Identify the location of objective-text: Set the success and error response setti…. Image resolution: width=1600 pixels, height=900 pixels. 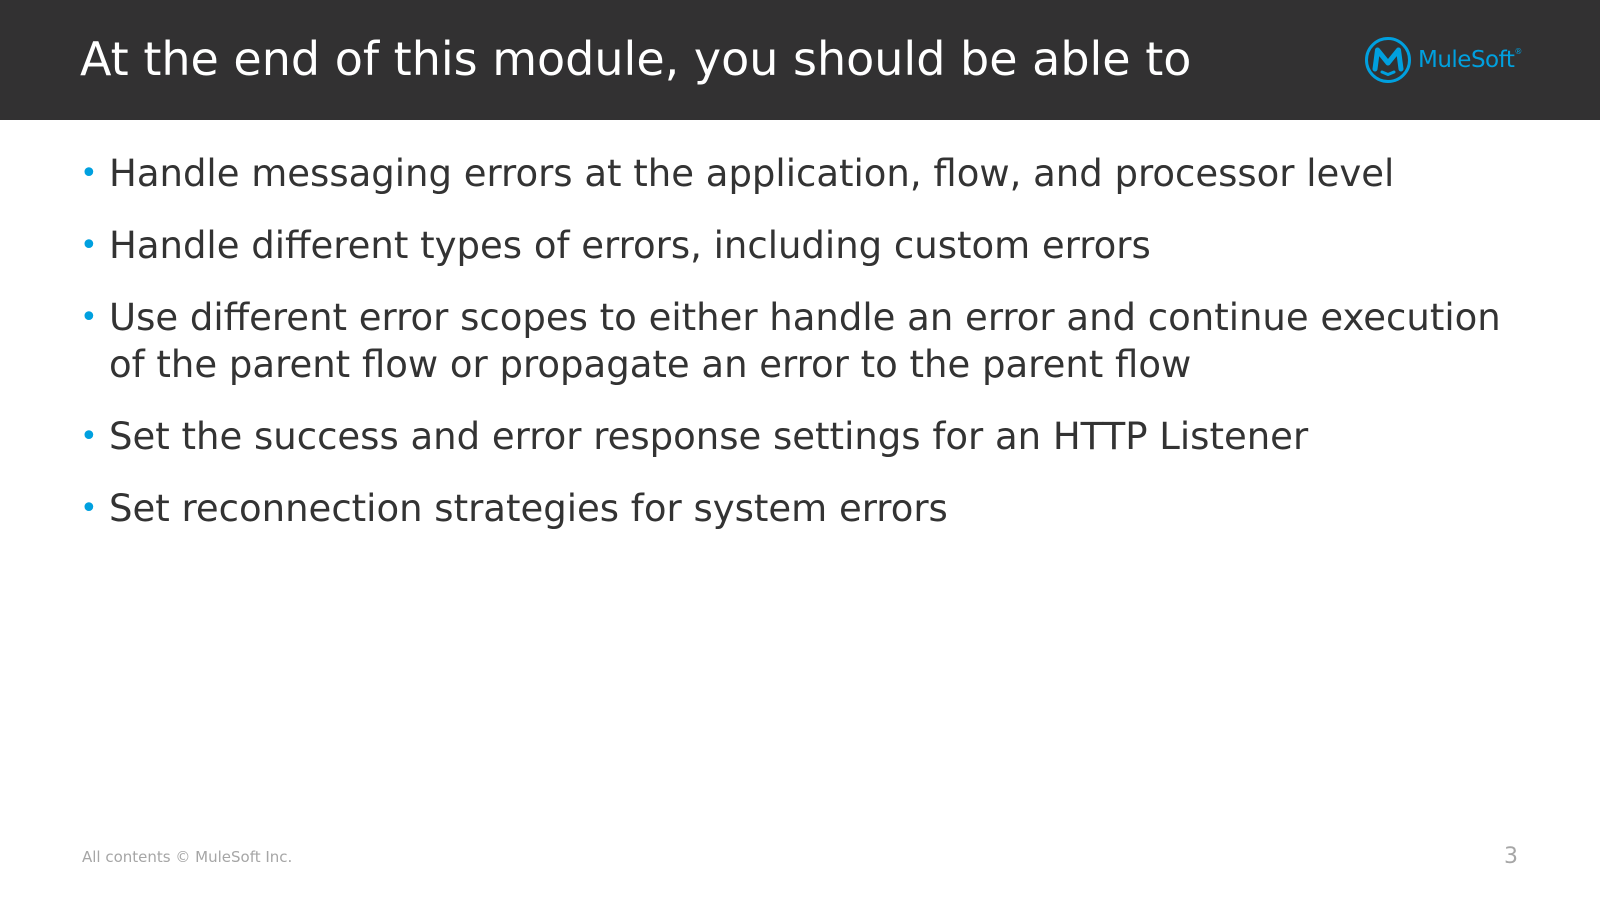
(709, 436).